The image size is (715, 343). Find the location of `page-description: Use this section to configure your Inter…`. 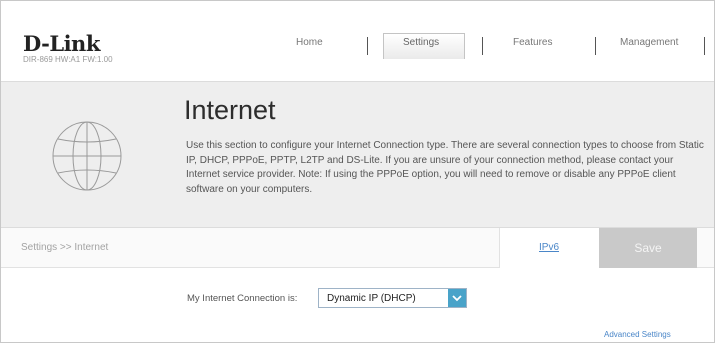

page-description: Use this section to configure your Inter… is located at coordinates (445, 167).